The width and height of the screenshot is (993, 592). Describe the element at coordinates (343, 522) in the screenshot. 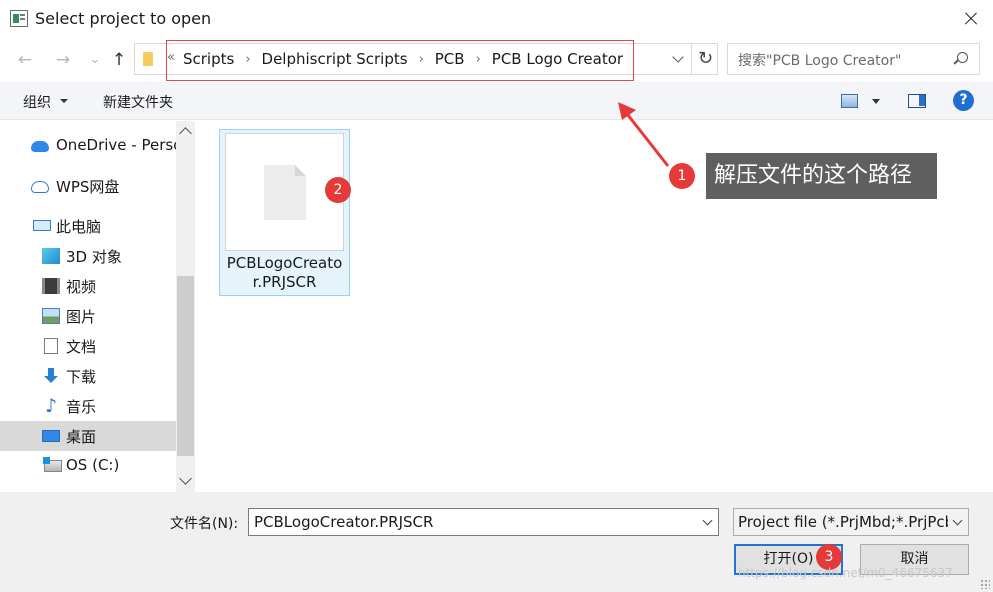

I see `filename-value: PCBLogoCreator.PRJSCR` at that location.